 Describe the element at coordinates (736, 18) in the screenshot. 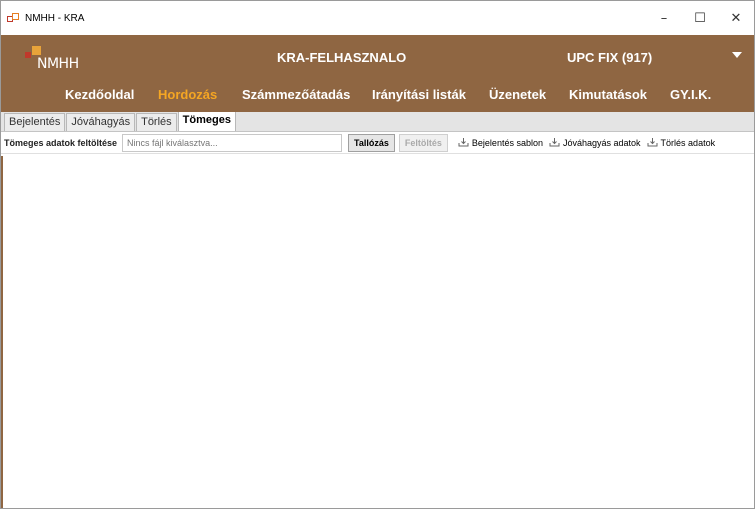

I see `close-button: ✕` at that location.